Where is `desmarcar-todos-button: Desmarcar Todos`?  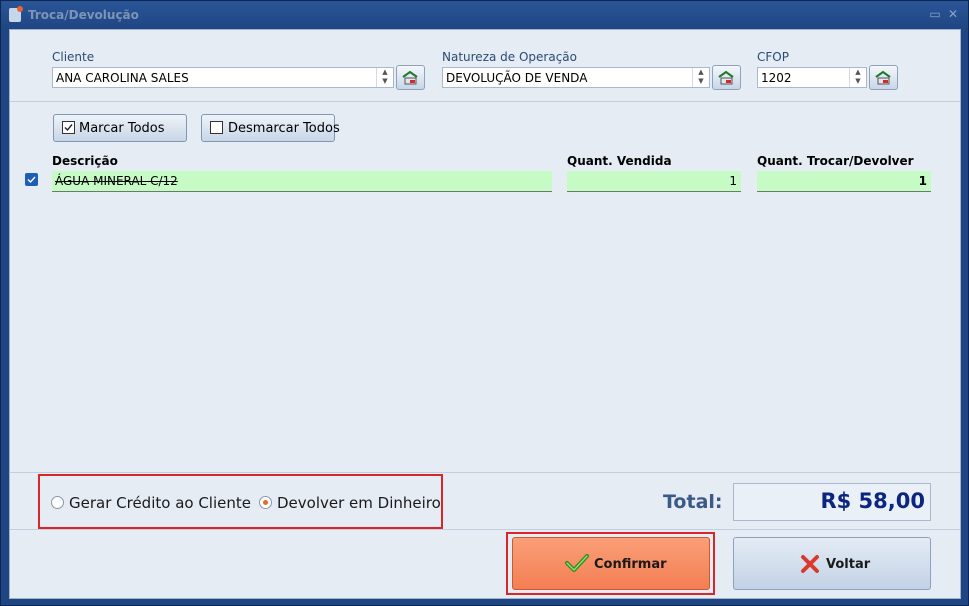
desmarcar-todos-button: Desmarcar Todos is located at coordinates (270, 128).